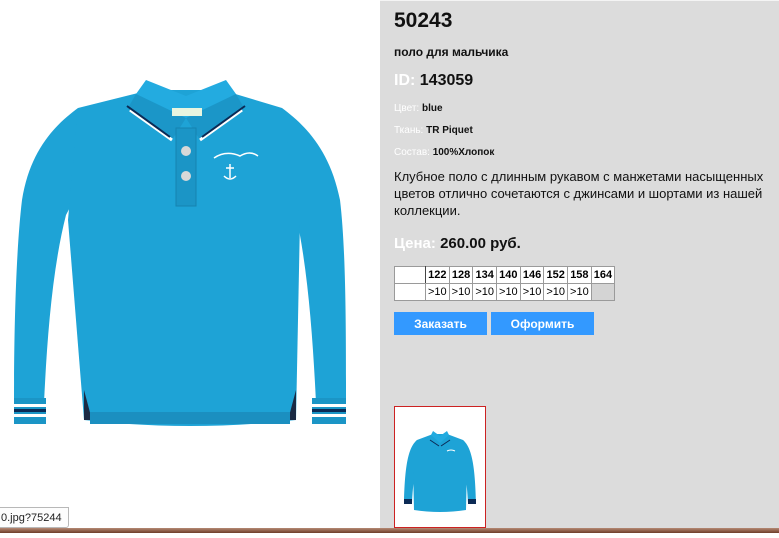 The image size is (779, 538). Describe the element at coordinates (409, 130) in the screenshot. I see `fabric-label: Ткань:` at that location.